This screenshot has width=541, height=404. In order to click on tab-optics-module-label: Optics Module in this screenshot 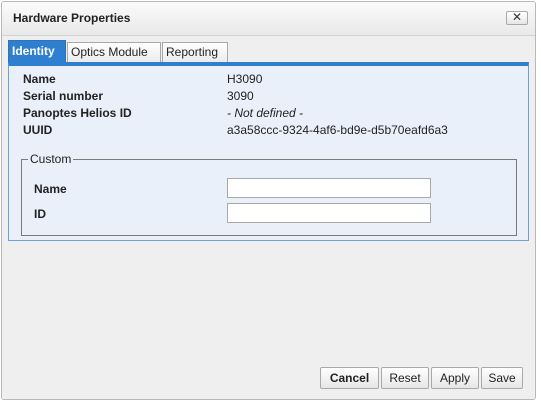, I will do `click(109, 52)`.